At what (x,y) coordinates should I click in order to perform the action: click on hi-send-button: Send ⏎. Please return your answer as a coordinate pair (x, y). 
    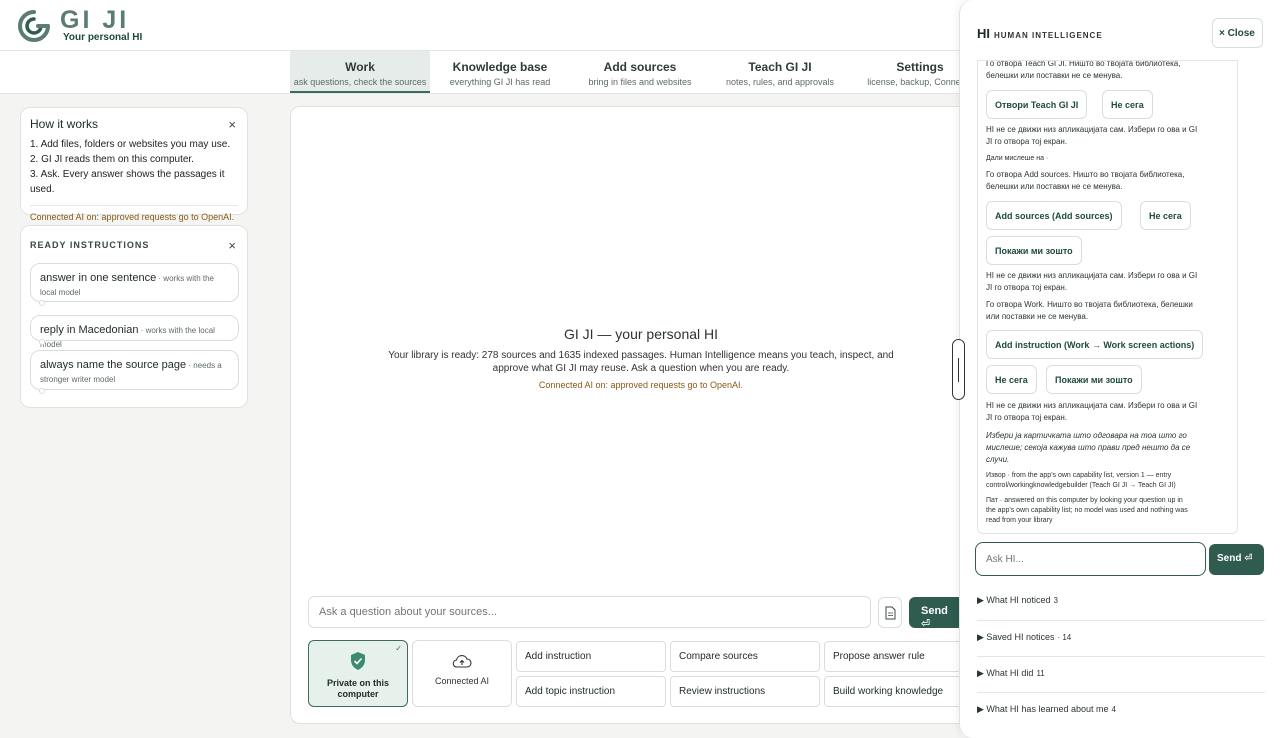
    Looking at the image, I should click on (1236, 559).